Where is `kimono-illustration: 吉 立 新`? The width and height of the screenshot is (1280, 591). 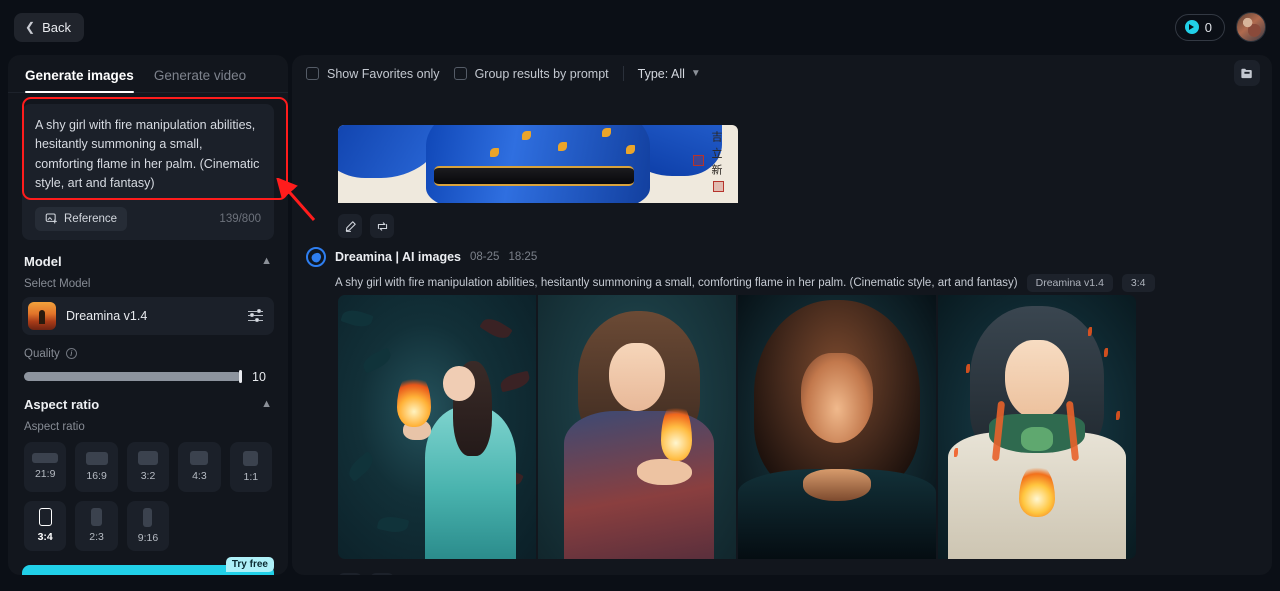 kimono-illustration: 吉 立 新 is located at coordinates (538, 164).